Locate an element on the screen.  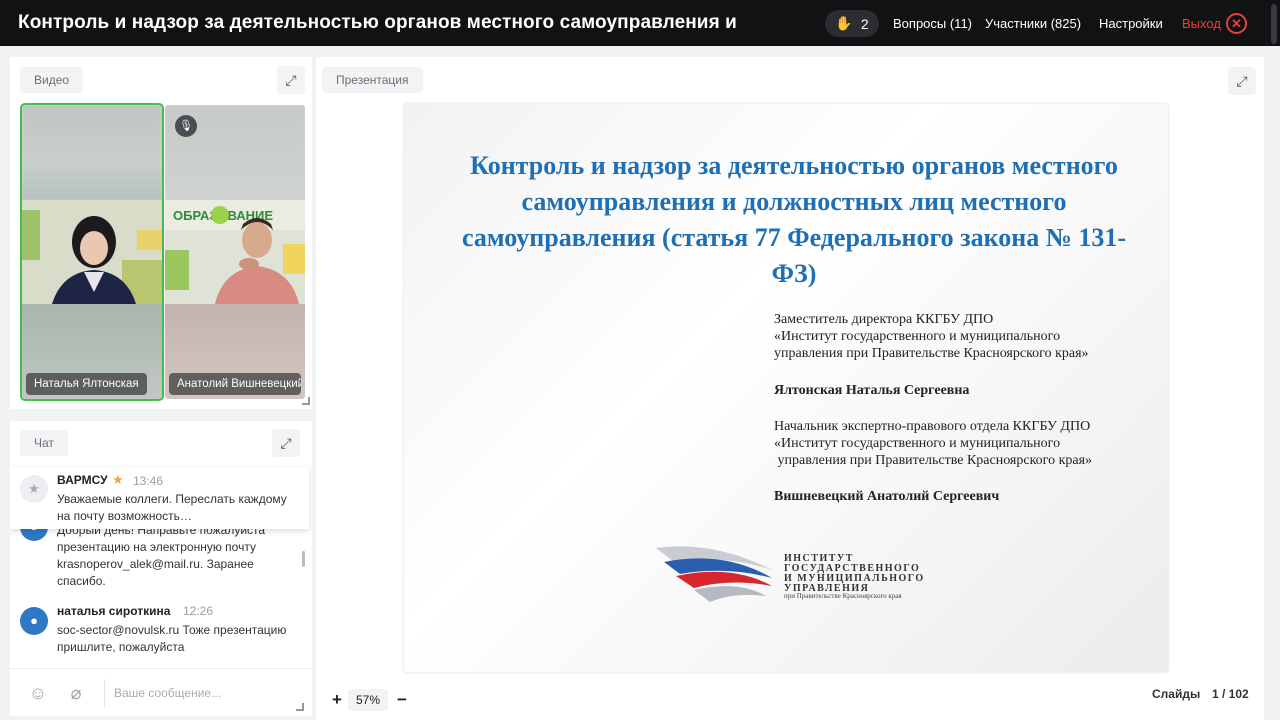
participant-name-2: Анатолий Вишневецкий is located at coordinates (235, 384).